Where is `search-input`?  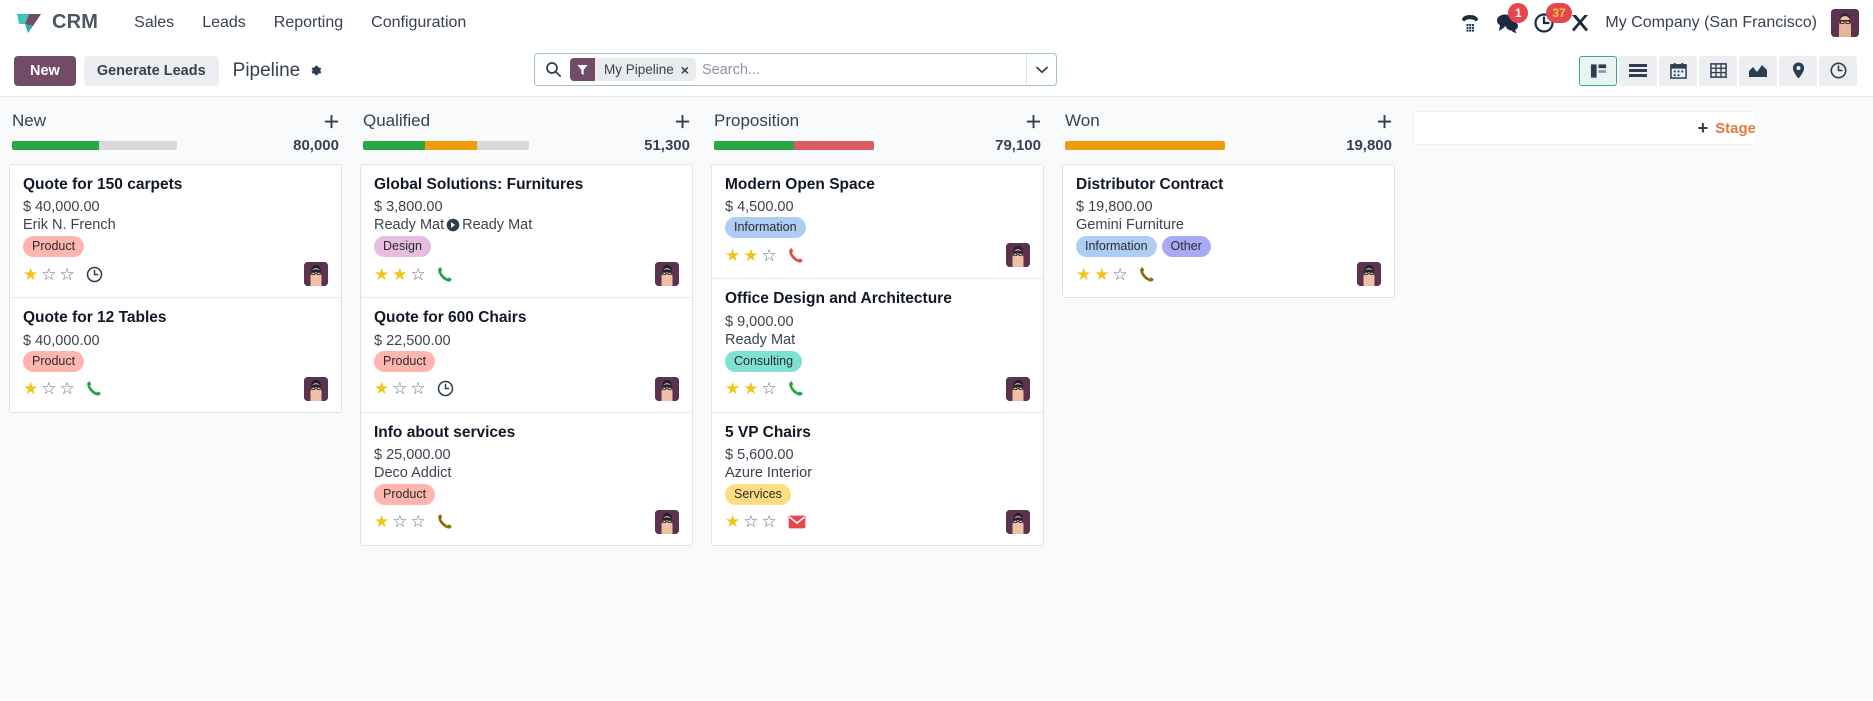
search-input is located at coordinates (863, 69).